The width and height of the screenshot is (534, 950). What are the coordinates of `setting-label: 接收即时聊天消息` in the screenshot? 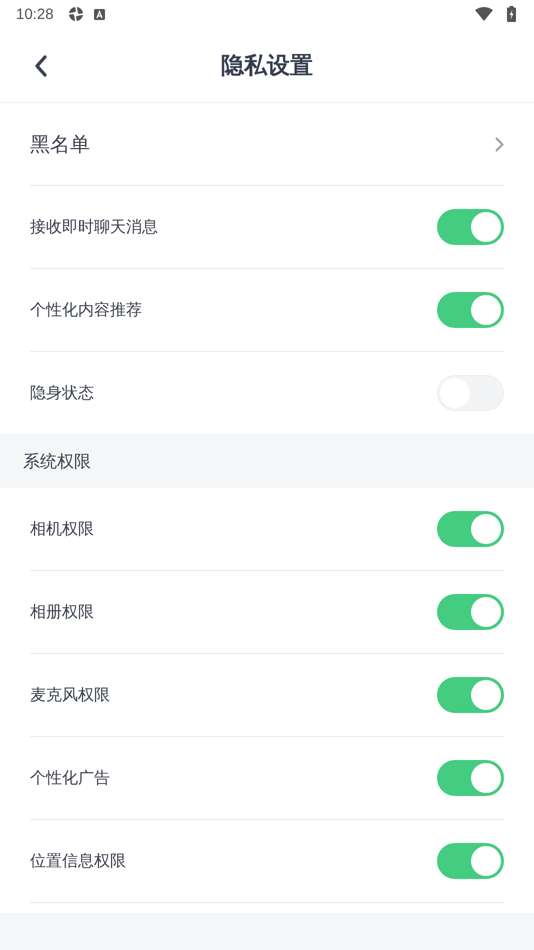 It's located at (94, 227).